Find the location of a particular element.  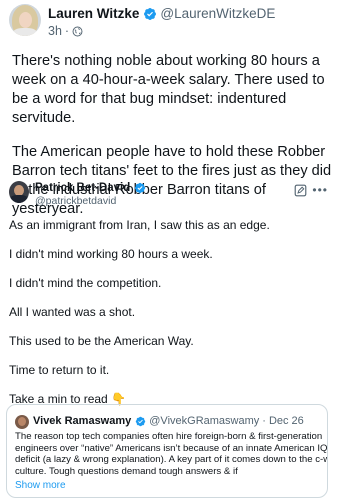

post-meta: 3h · is located at coordinates (65, 31).